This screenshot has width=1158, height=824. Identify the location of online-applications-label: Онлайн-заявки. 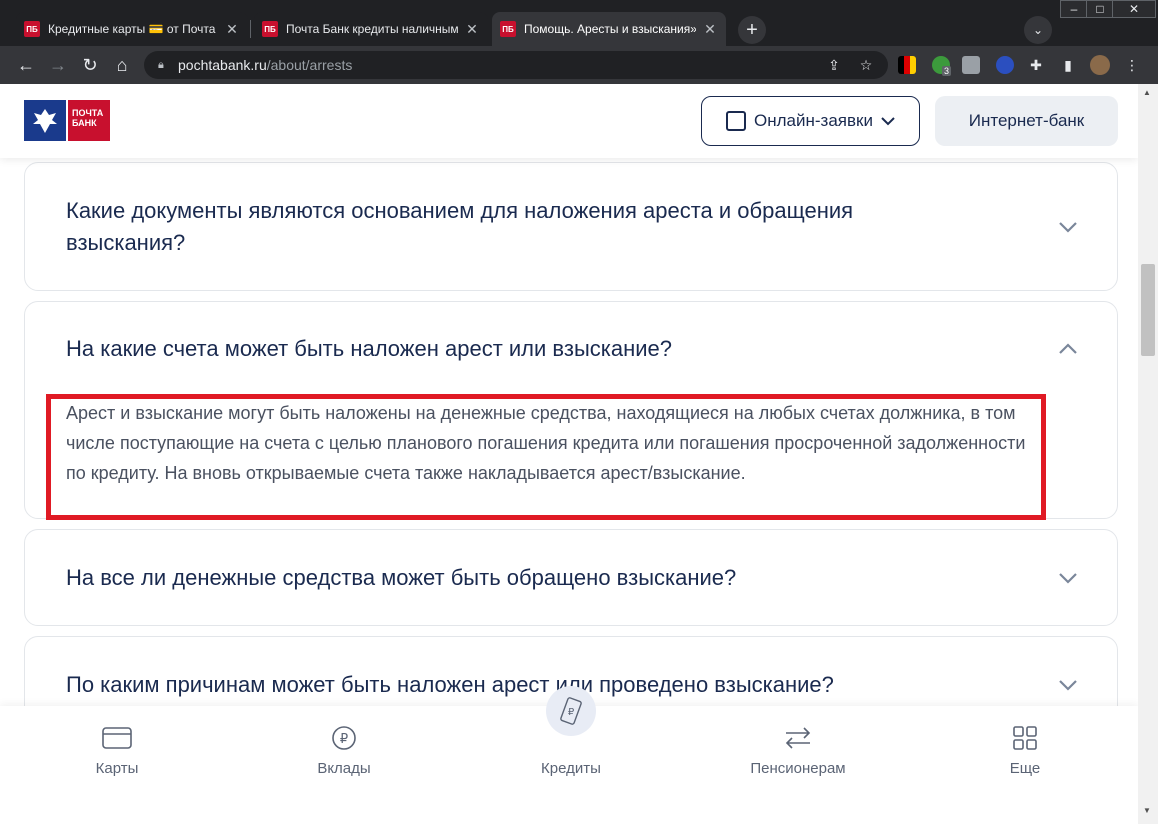
(813, 120).